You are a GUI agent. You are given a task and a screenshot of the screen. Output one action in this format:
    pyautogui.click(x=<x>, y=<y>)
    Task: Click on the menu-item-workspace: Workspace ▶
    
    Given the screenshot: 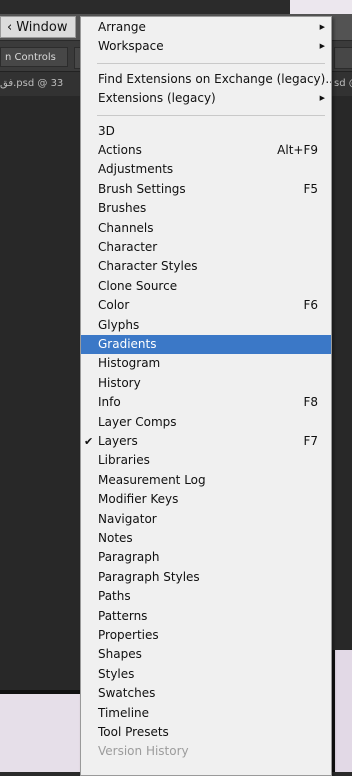 What is the action you would take?
    pyautogui.click(x=206, y=46)
    